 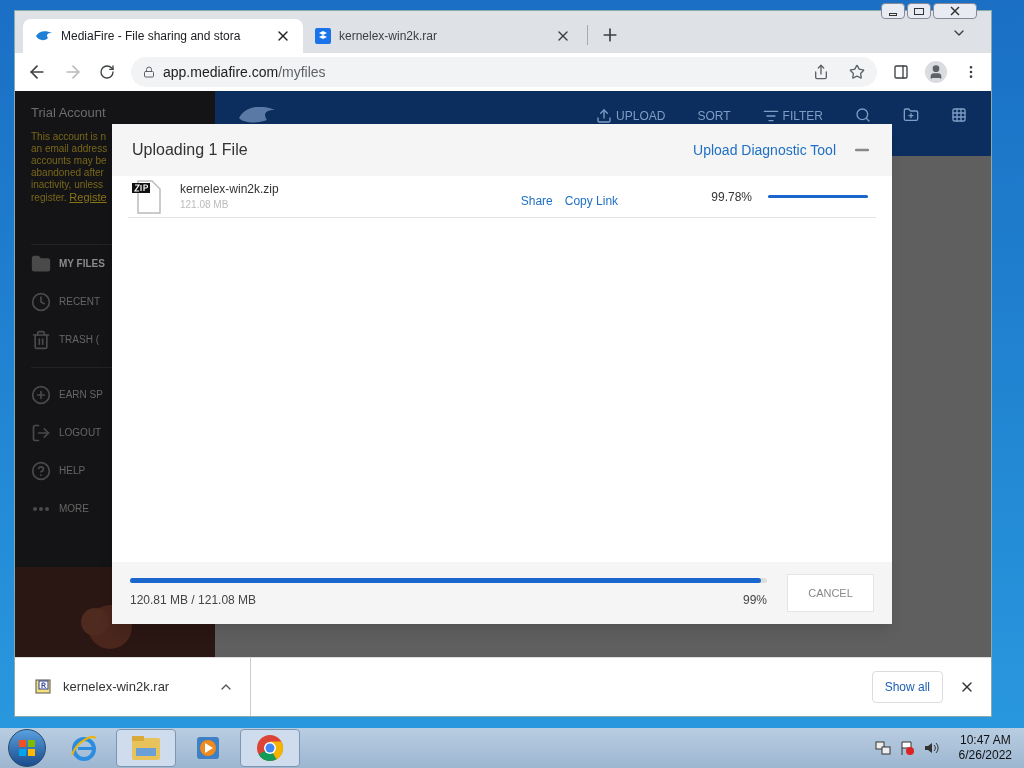 I want to click on upload-icon, so click(x=604, y=116).